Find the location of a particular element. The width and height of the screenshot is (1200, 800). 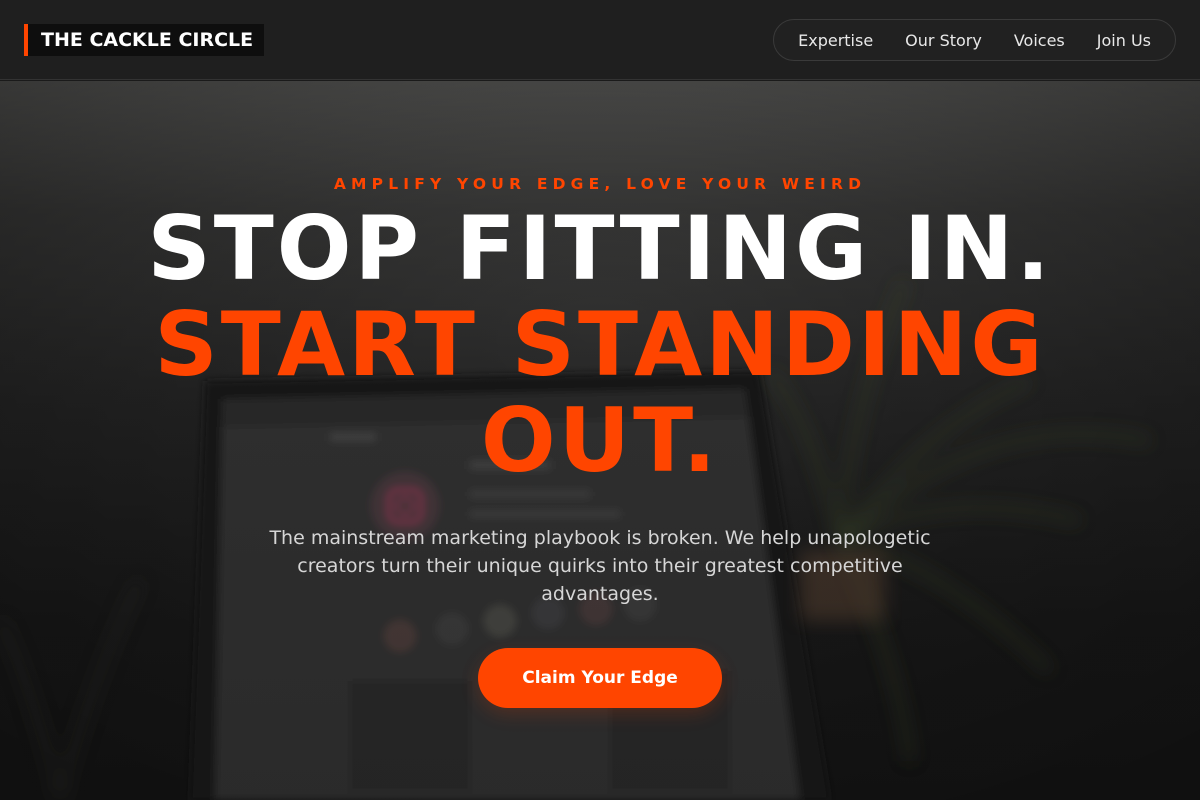

headline-line-3: OUT. is located at coordinates (600, 440).